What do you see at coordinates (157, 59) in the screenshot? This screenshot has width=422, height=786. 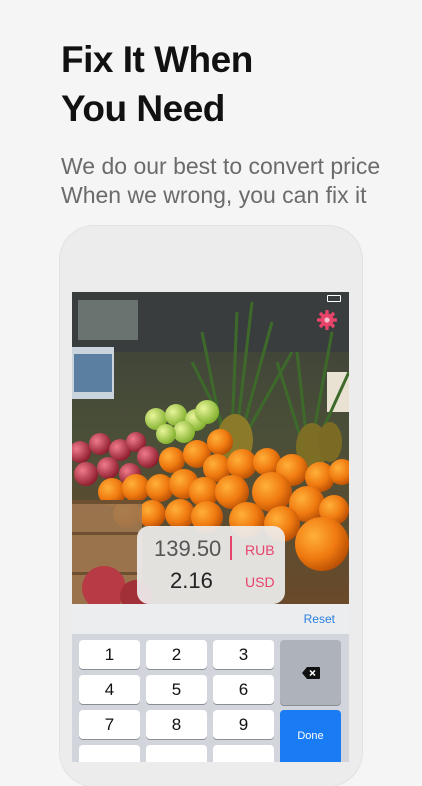 I see `headline-line-1: Fix It When` at bounding box center [157, 59].